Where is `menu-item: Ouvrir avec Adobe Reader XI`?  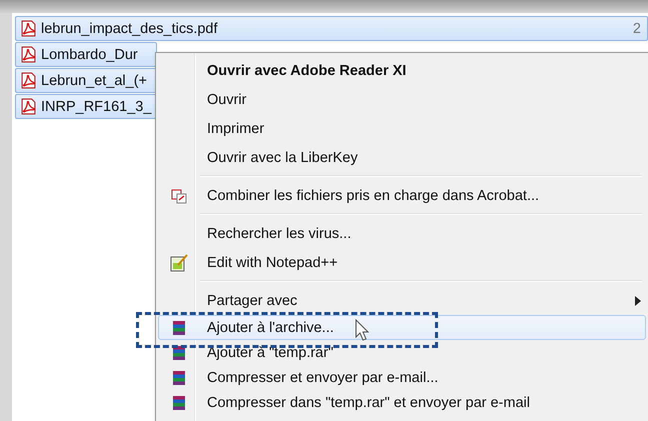 menu-item: Ouvrir avec Adobe Reader XI is located at coordinates (402, 70).